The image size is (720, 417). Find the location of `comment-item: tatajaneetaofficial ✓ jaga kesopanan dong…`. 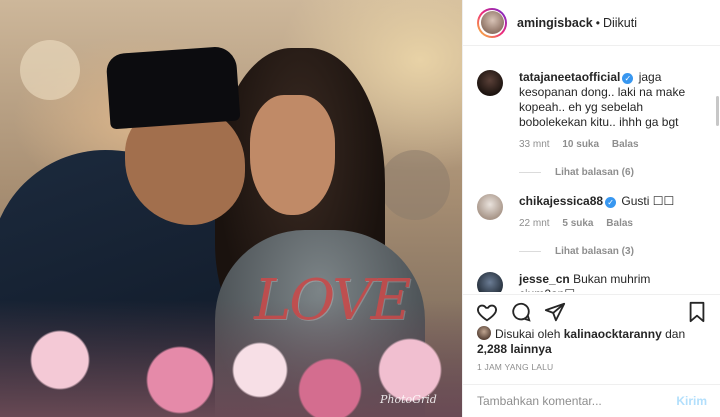

comment-item: tatajaneetaofficial ✓ jaga kesopanan dong… is located at coordinates (592, 124).